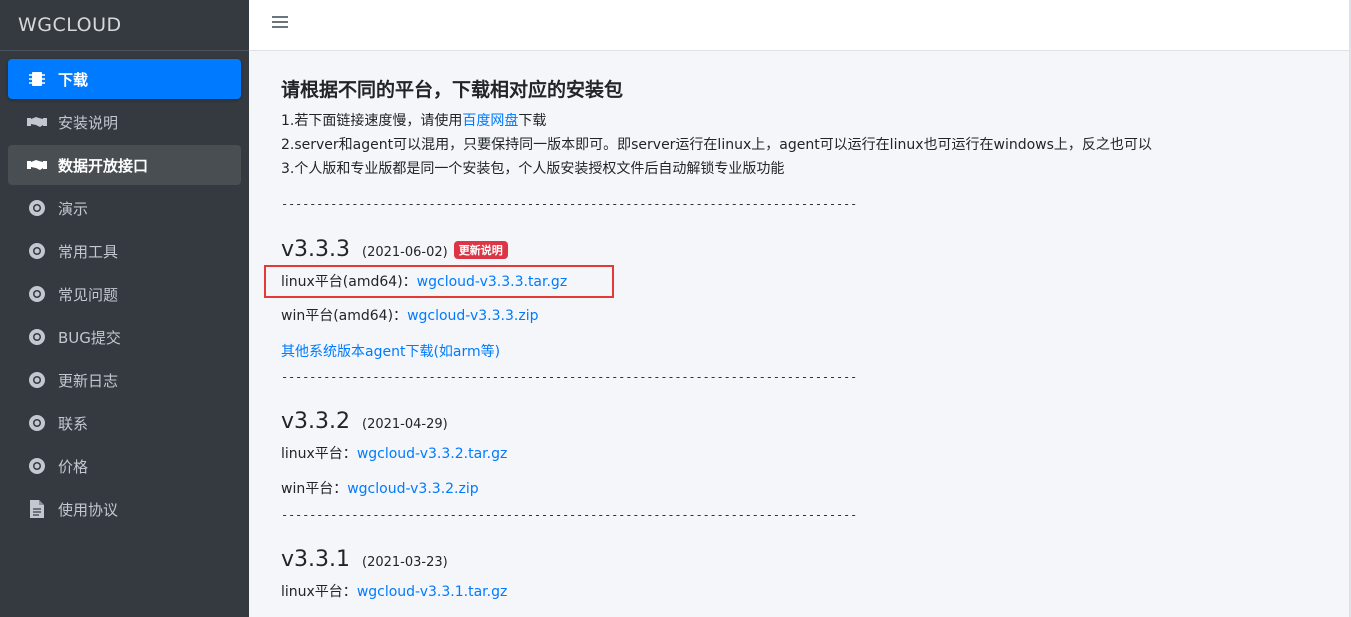  I want to click on linux-download-row: linux平台：wgcloud-v3.3.2.tar.gz, so click(394, 453).